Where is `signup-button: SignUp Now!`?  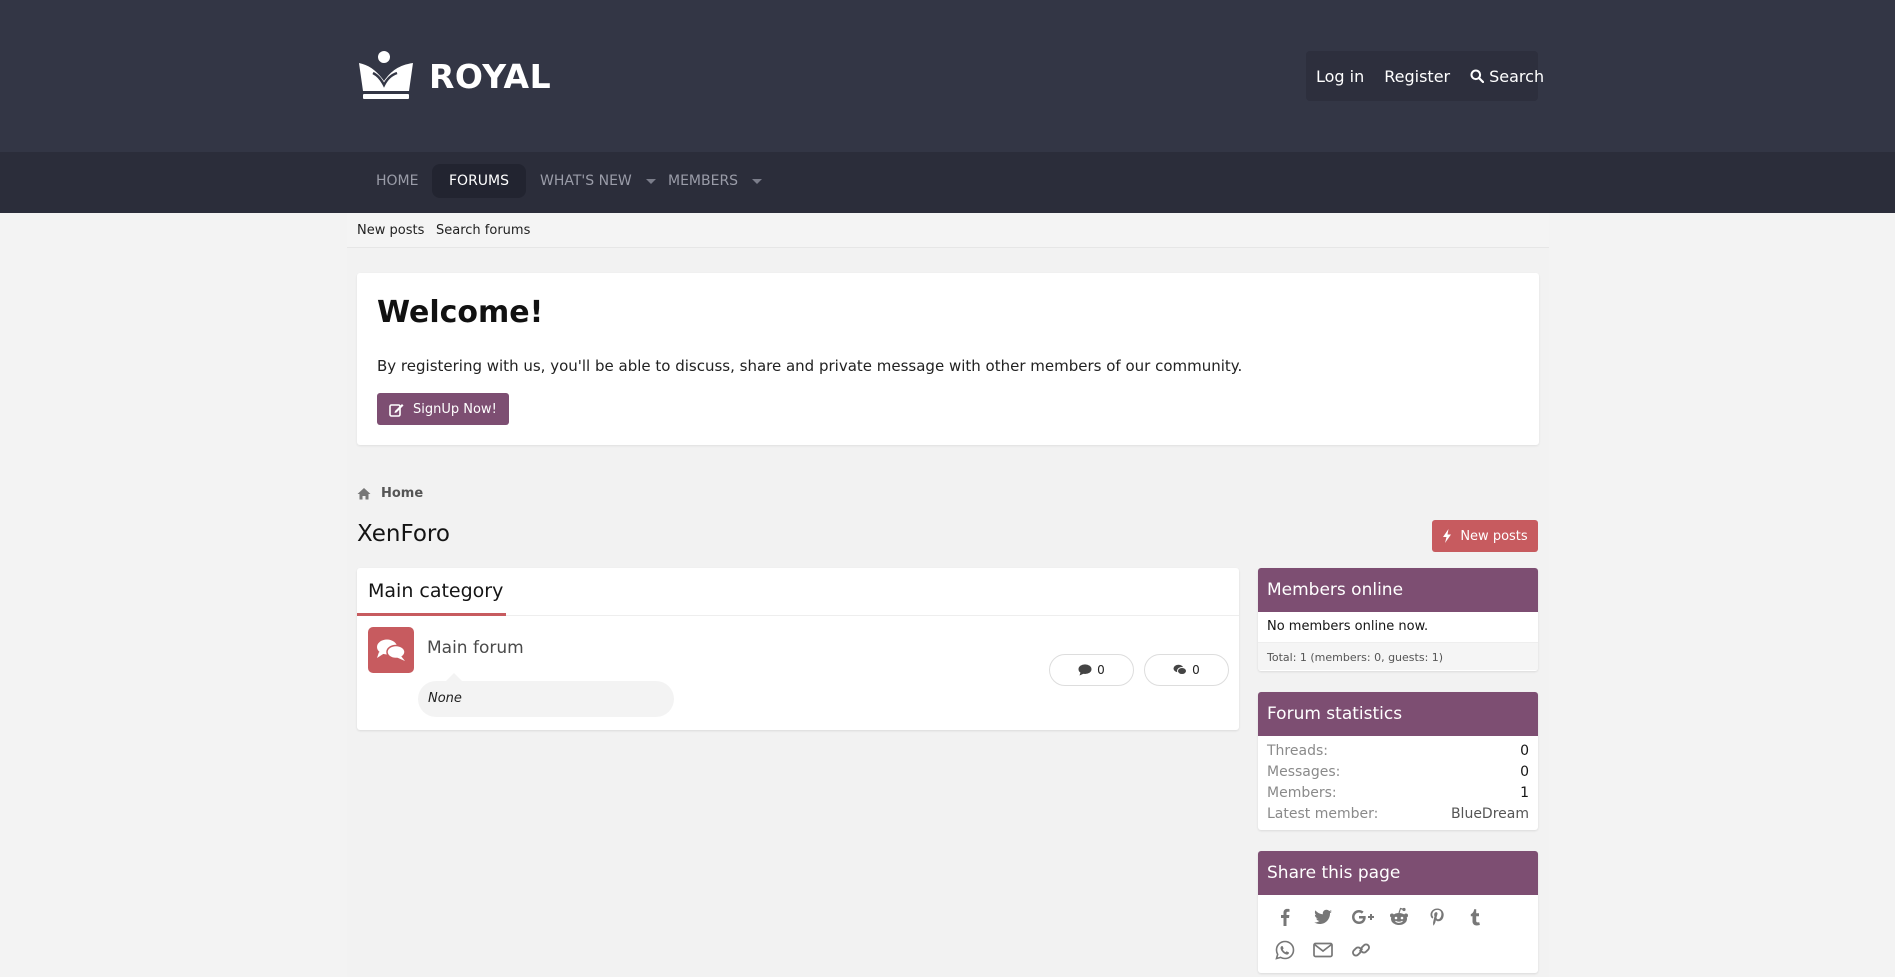 signup-button: SignUp Now! is located at coordinates (443, 409).